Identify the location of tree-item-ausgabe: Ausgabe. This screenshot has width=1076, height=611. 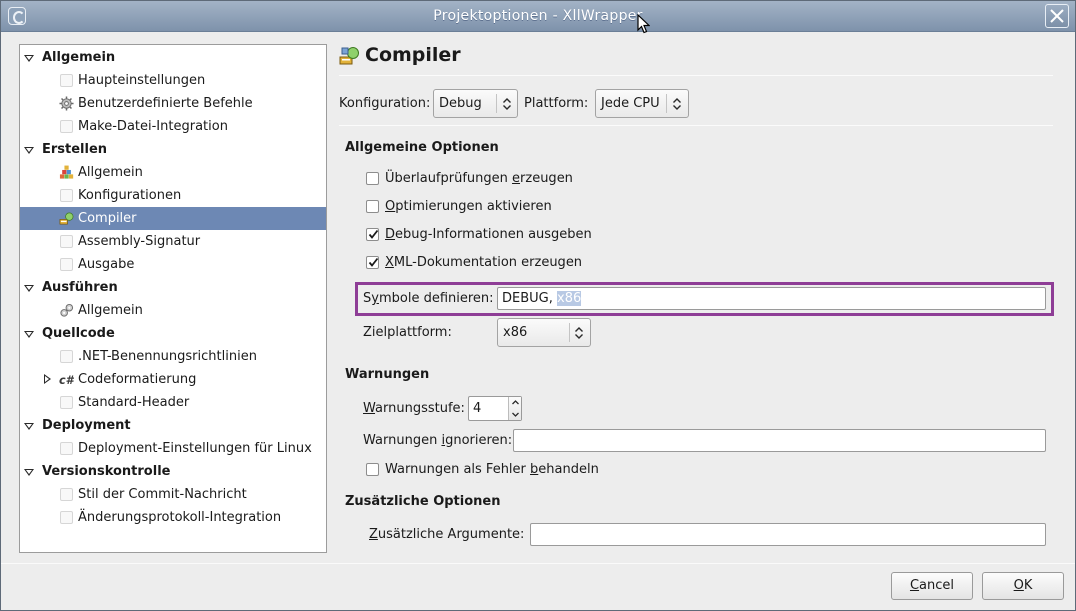
(173, 264).